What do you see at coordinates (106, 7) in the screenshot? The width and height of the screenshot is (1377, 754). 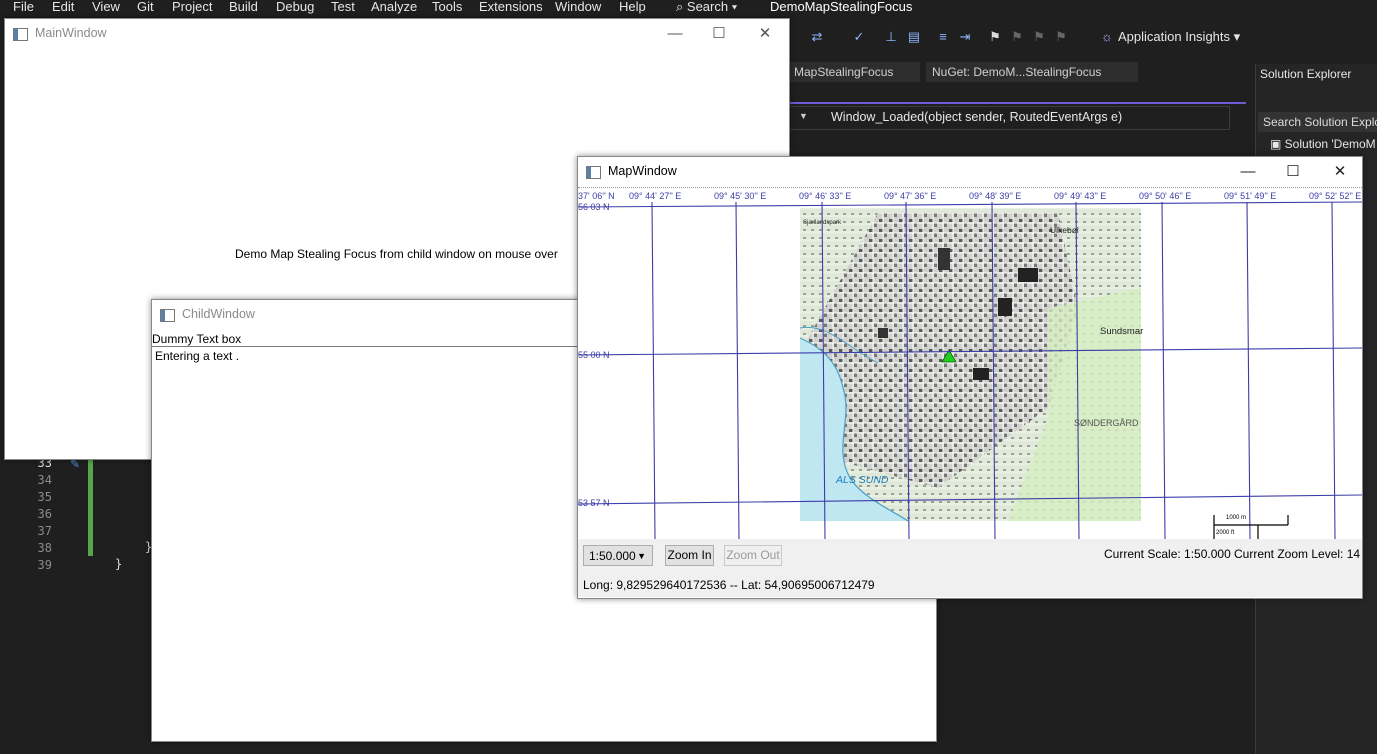 I see `menu-view: View` at bounding box center [106, 7].